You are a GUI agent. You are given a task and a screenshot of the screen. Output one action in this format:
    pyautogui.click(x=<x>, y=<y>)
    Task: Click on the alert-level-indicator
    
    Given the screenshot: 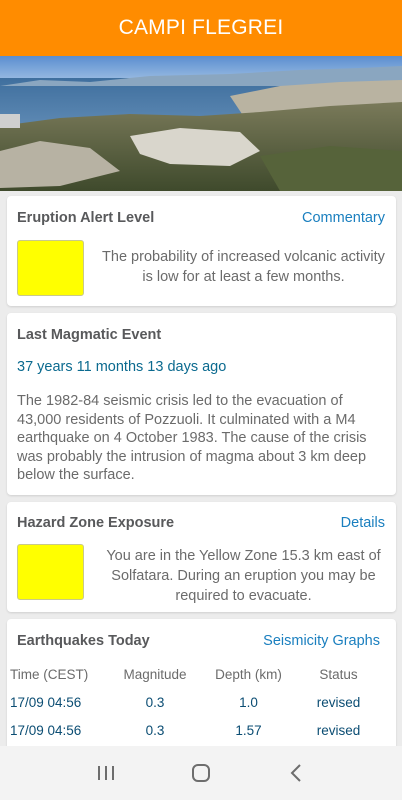 What is the action you would take?
    pyautogui.click(x=50, y=268)
    